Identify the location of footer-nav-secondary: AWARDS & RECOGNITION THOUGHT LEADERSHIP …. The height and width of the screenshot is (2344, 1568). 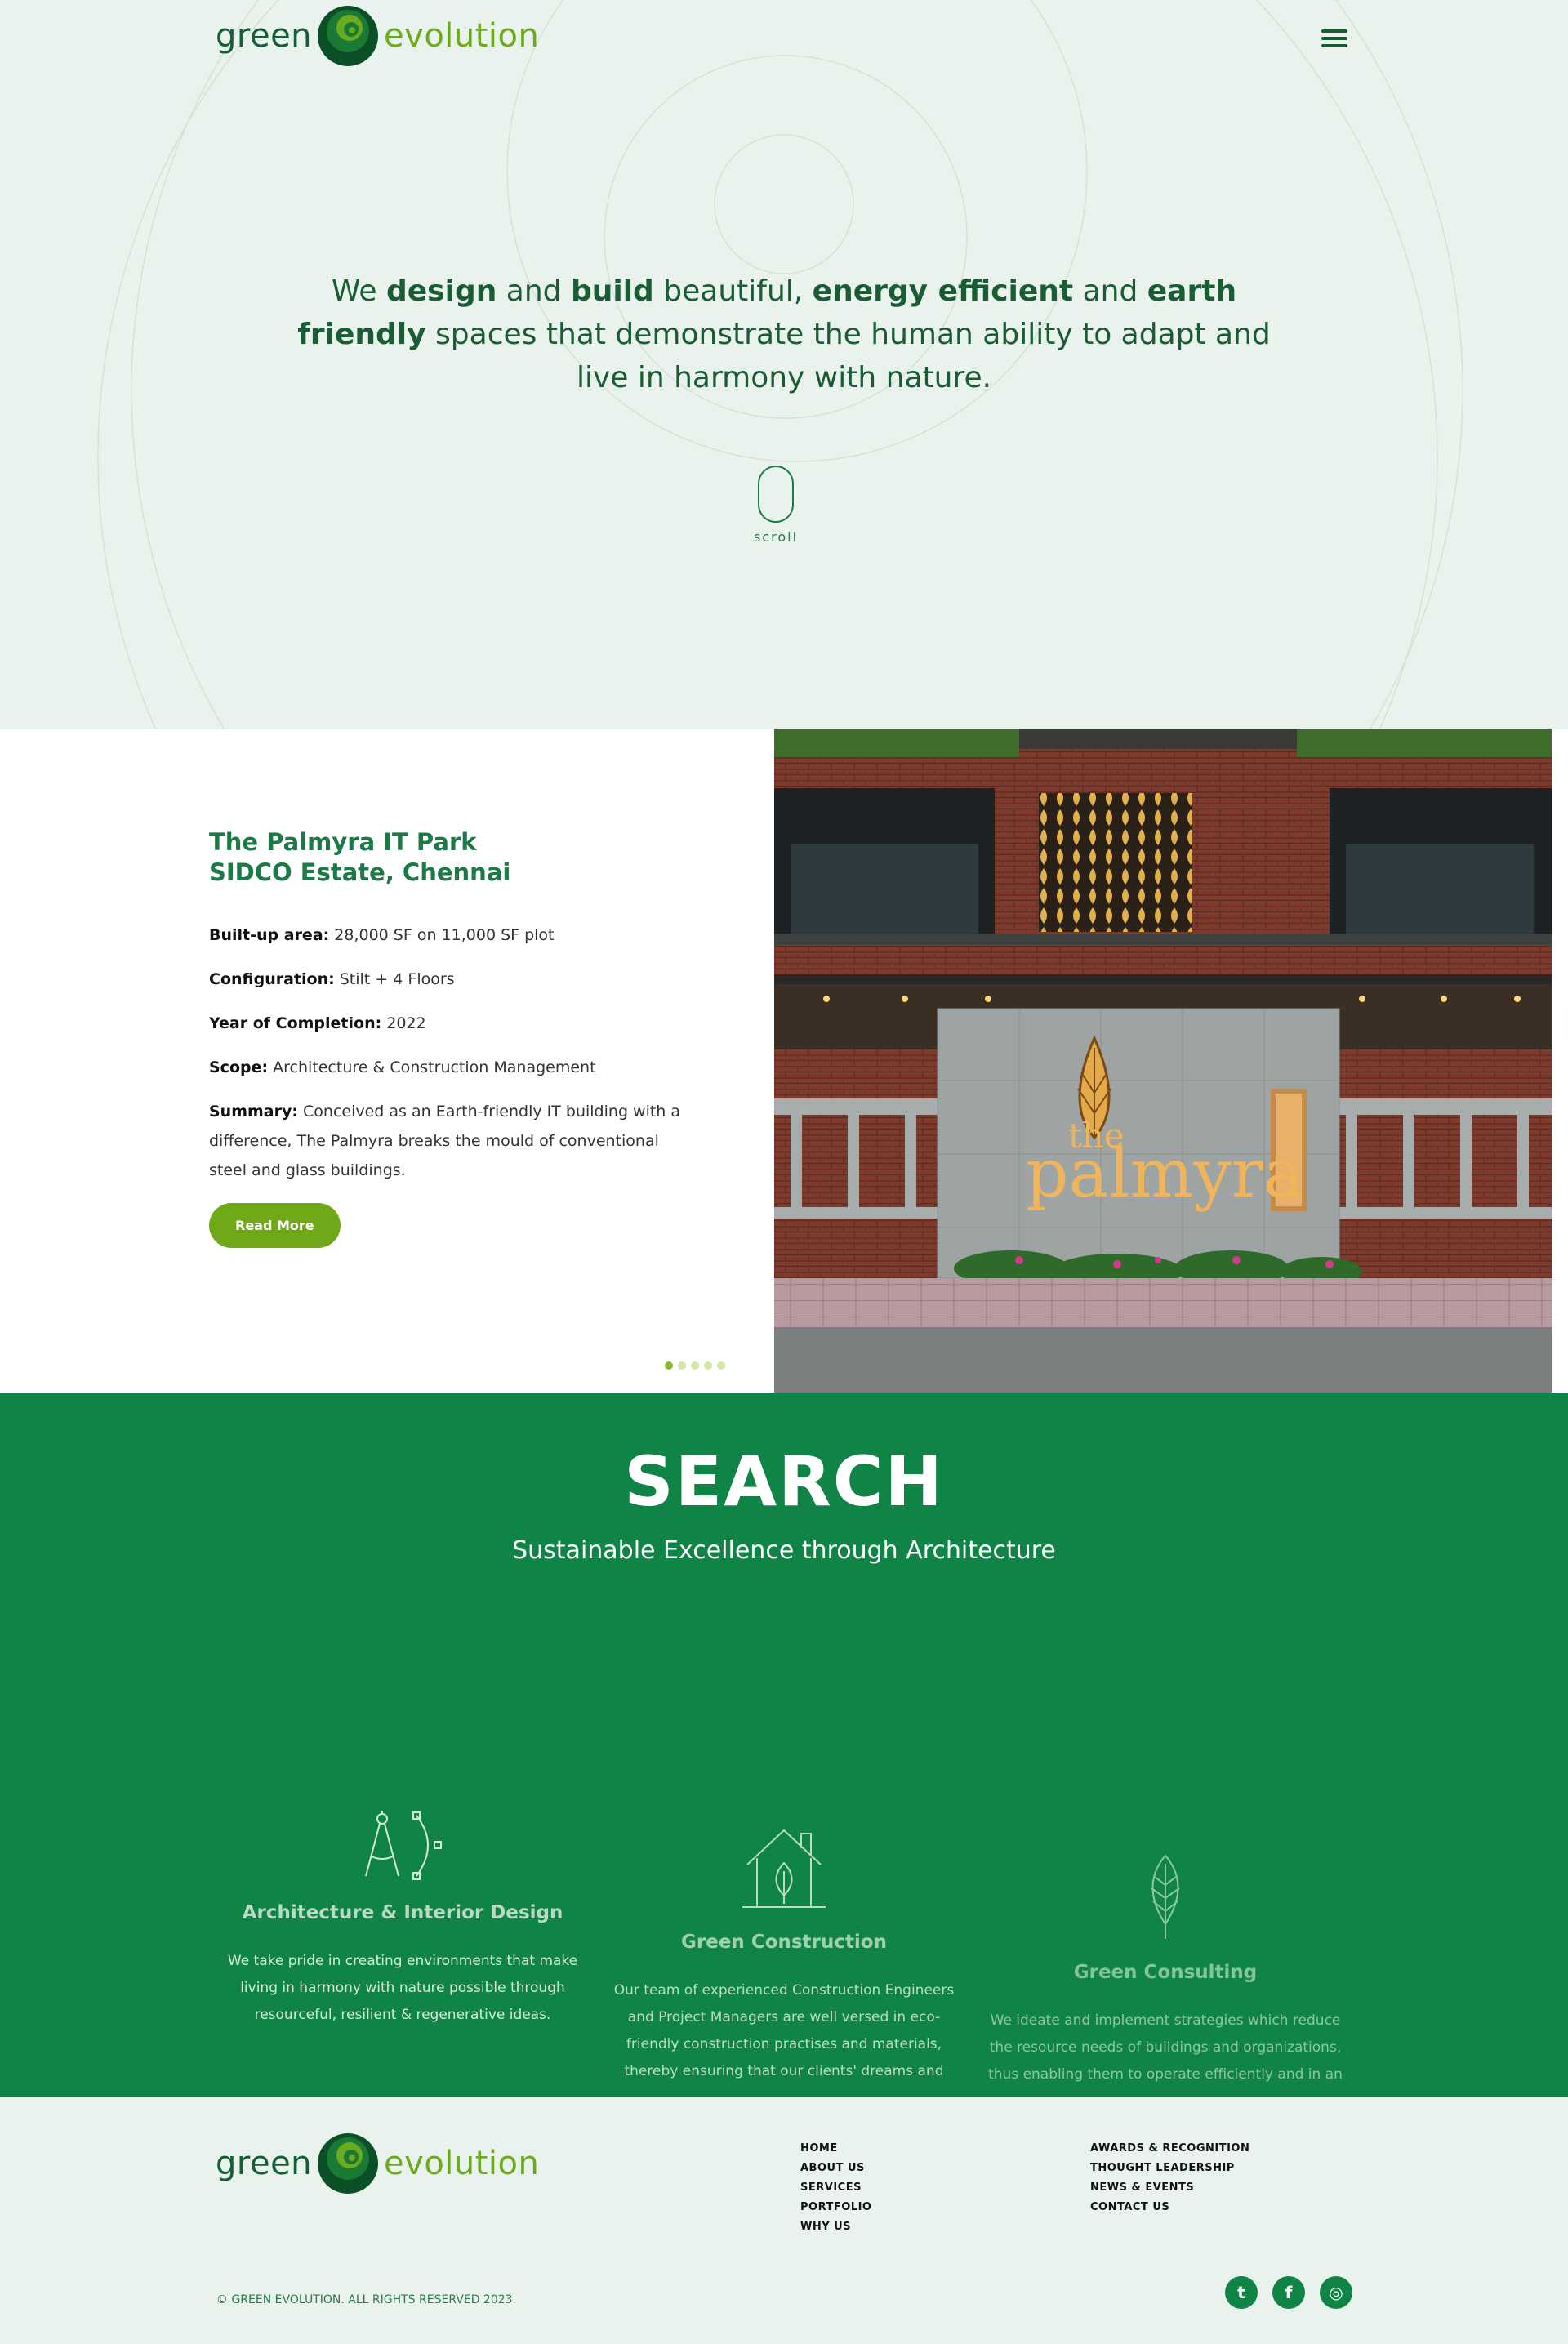
(1170, 2178).